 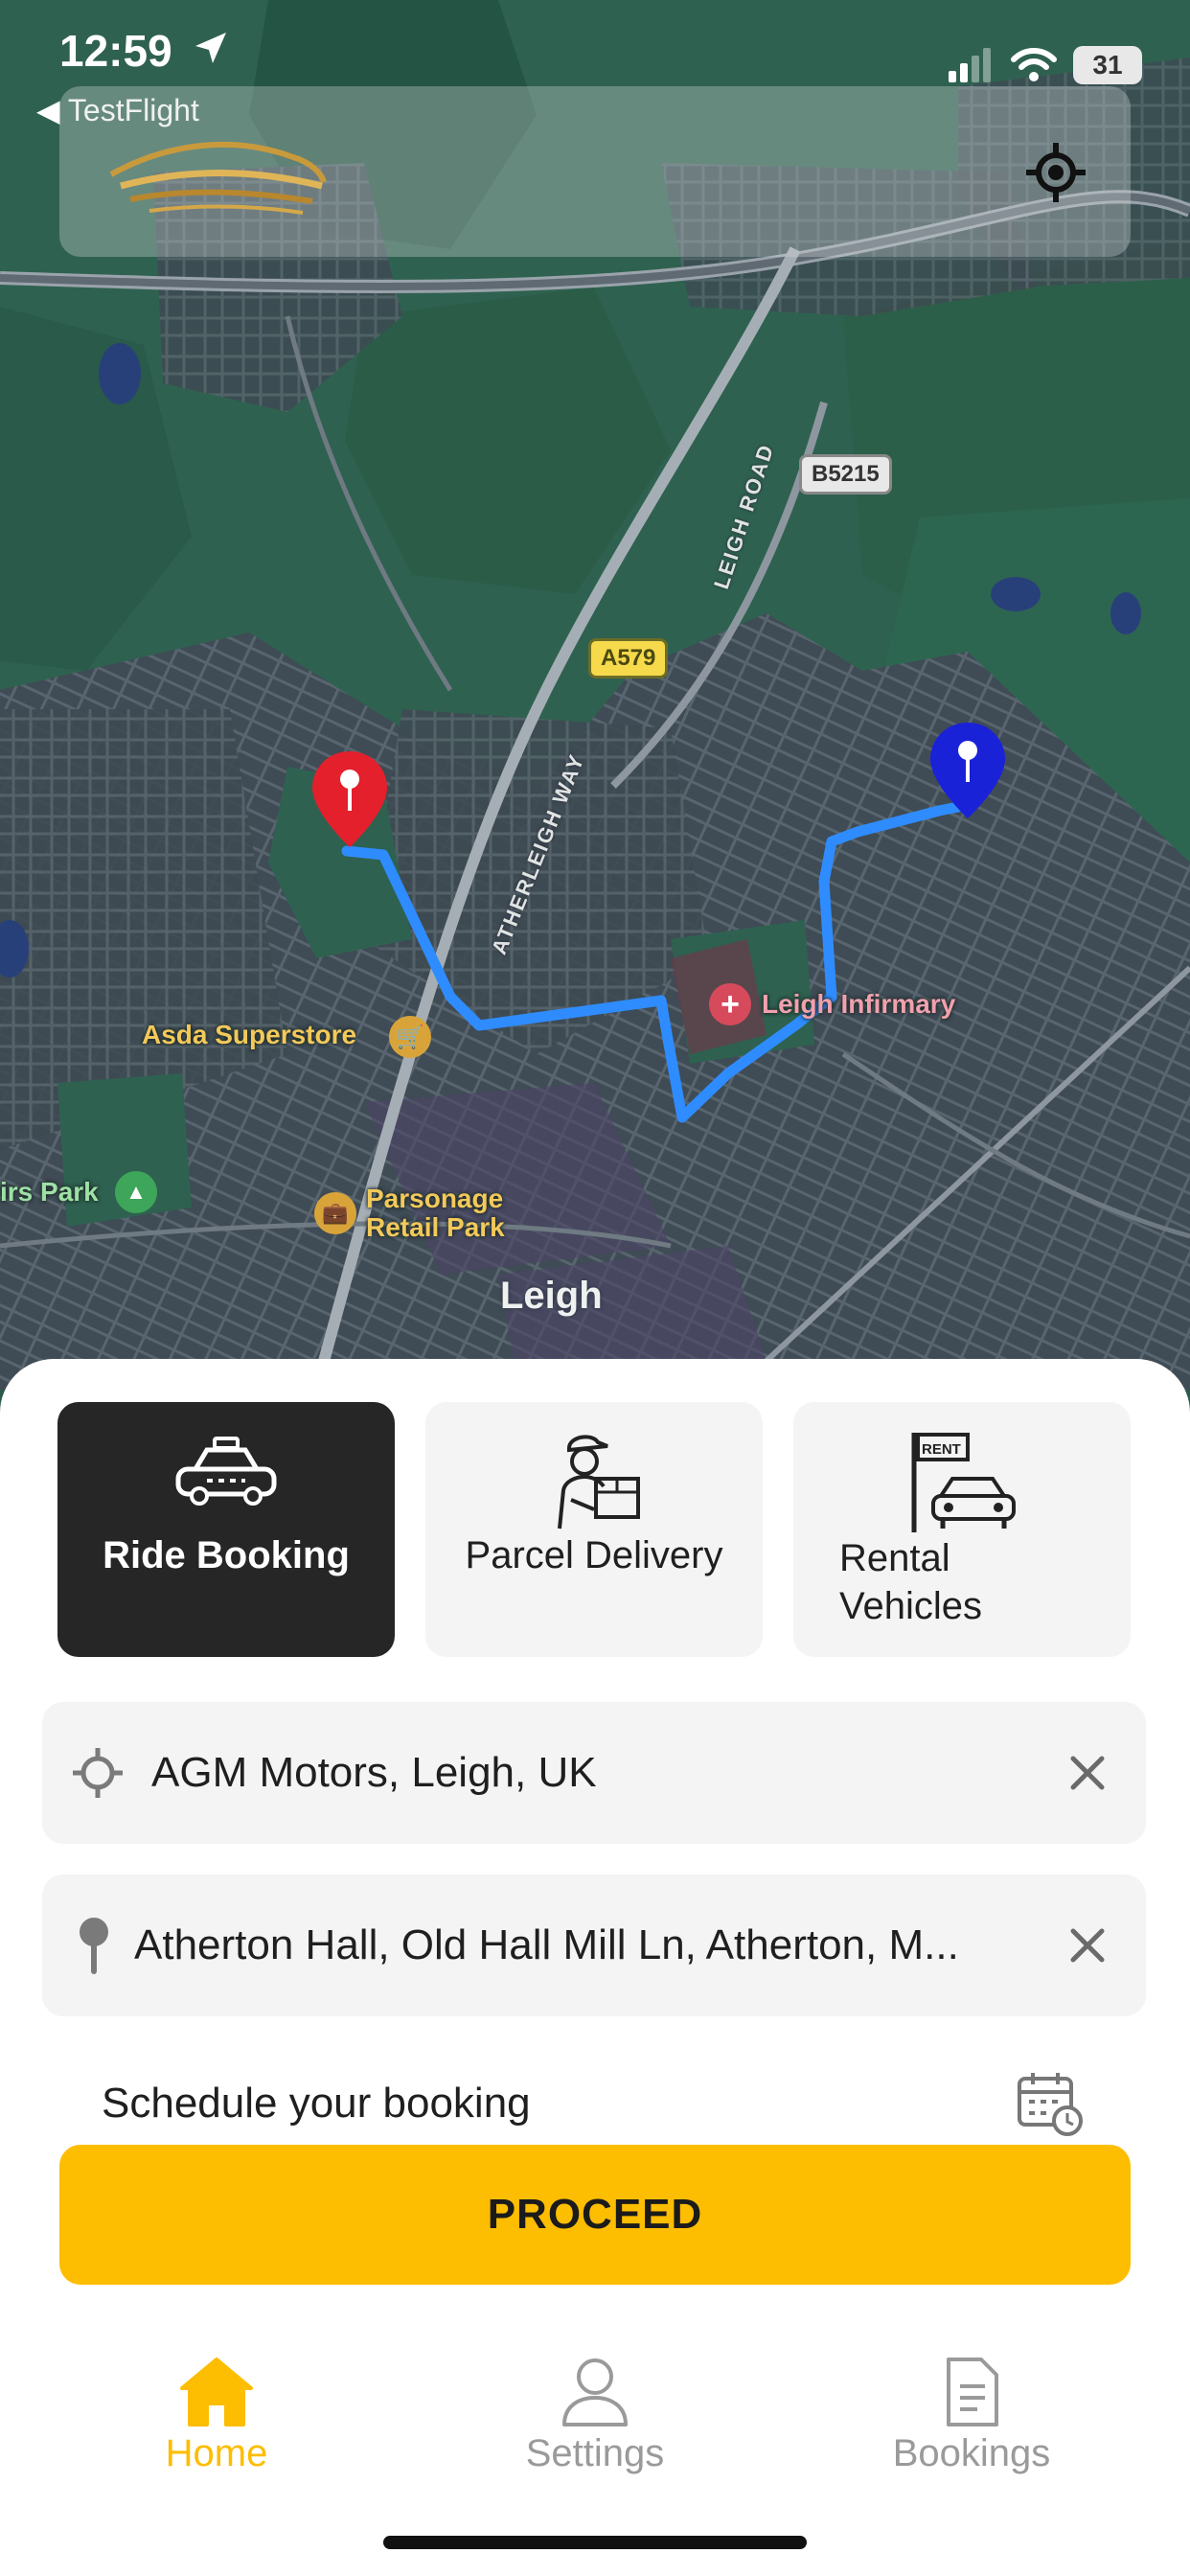 What do you see at coordinates (217, 2453) in the screenshot?
I see `tab-home-label: Home` at bounding box center [217, 2453].